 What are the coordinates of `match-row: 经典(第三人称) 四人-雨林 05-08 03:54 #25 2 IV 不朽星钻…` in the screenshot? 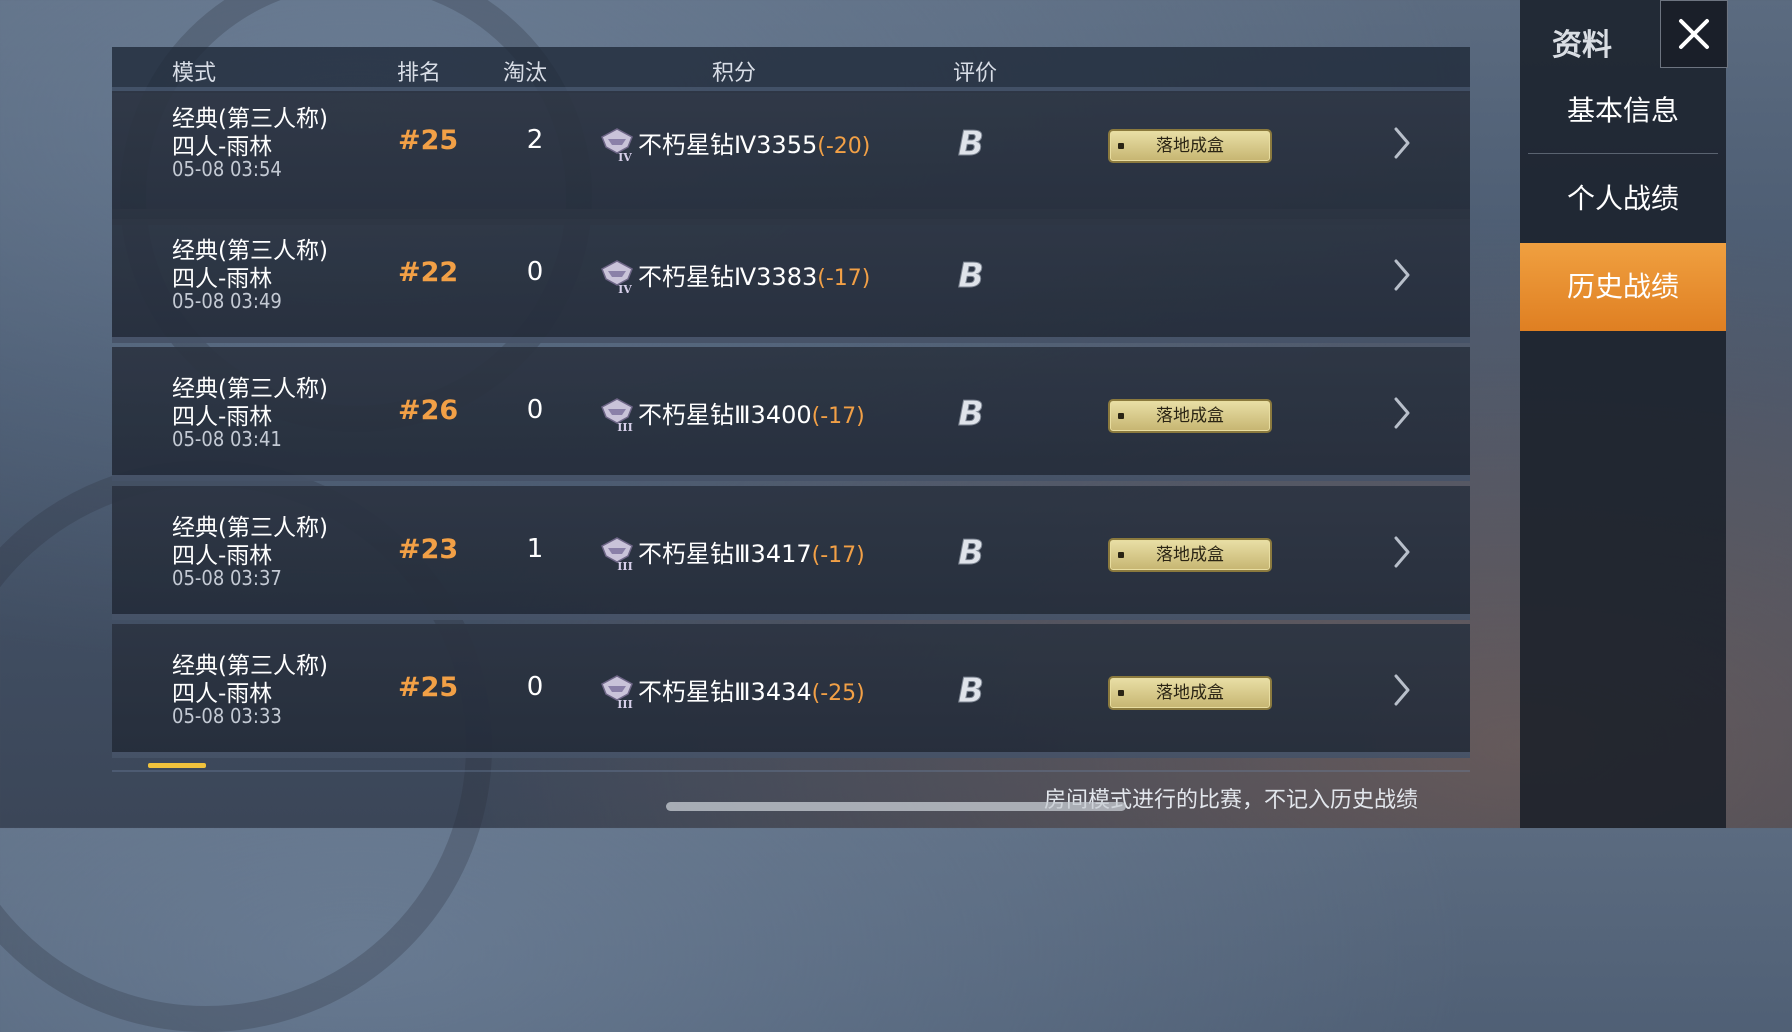 It's located at (791, 158).